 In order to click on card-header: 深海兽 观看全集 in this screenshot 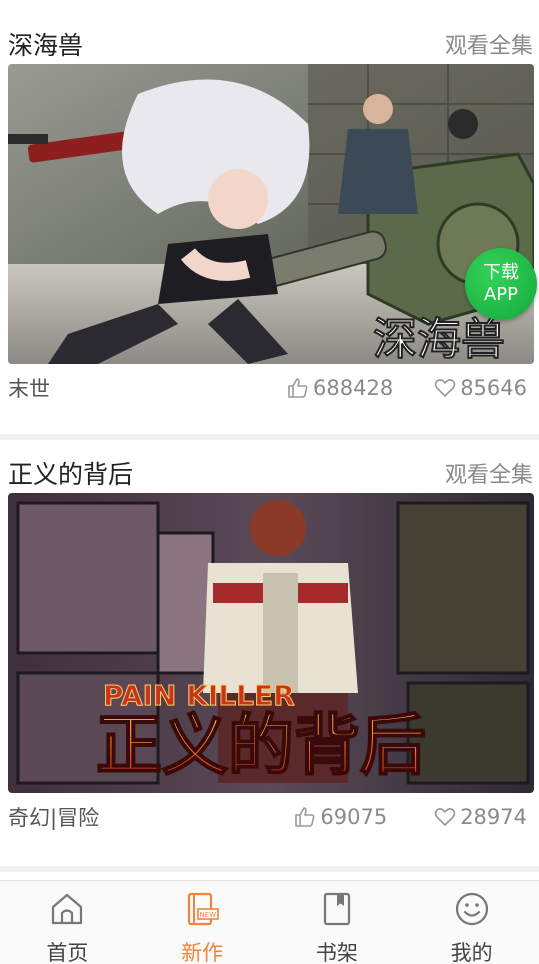, I will do `click(270, 44)`.